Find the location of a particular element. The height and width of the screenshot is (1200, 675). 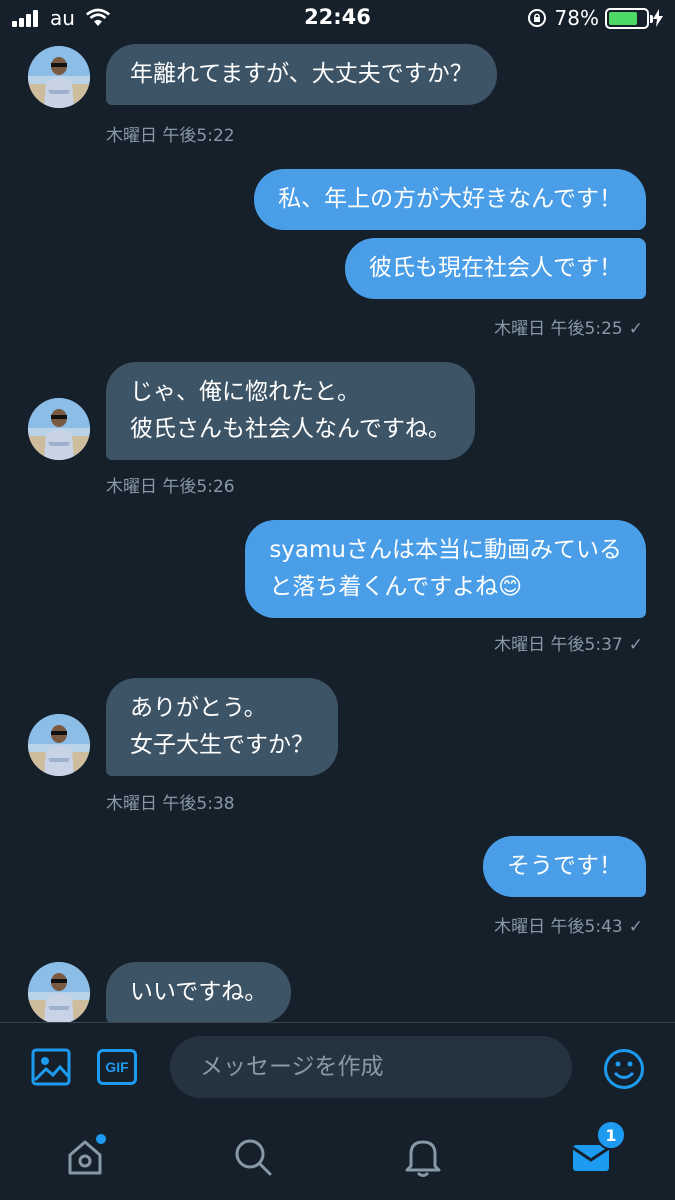

message-text: と落ち着くんですよね😊 is located at coordinates (396, 587).